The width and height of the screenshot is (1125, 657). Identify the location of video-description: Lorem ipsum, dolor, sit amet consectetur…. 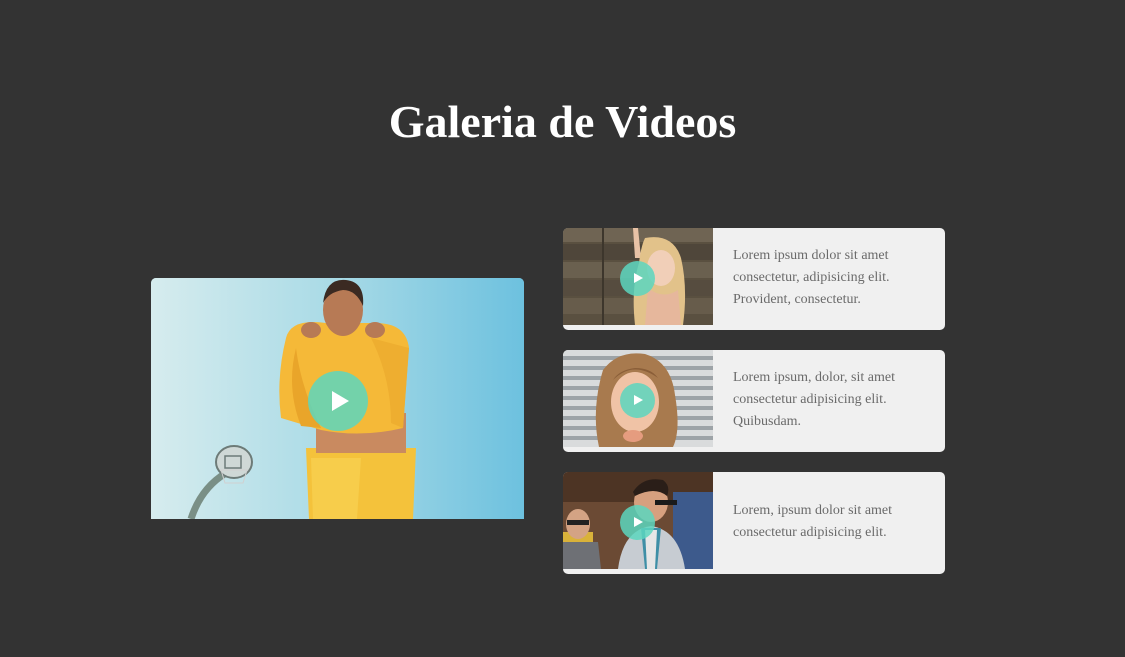
(814, 399).